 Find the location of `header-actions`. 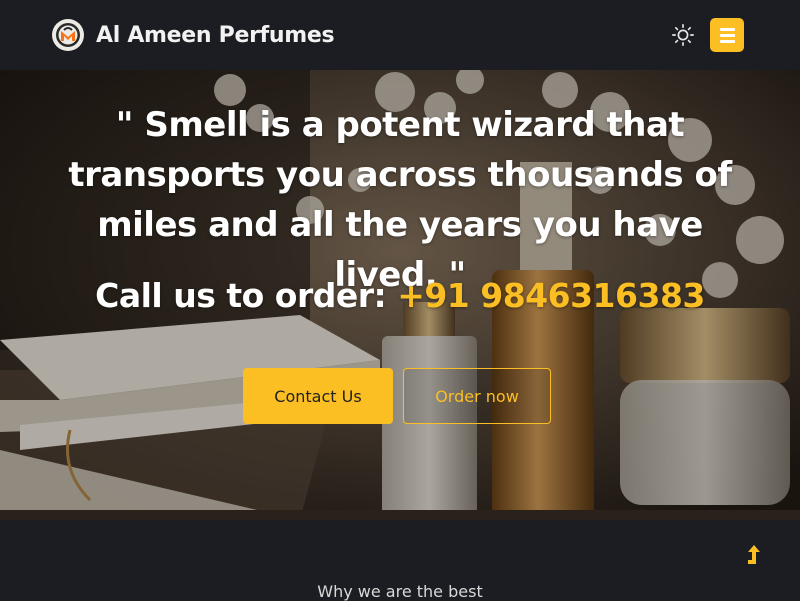

header-actions is located at coordinates (707, 35).